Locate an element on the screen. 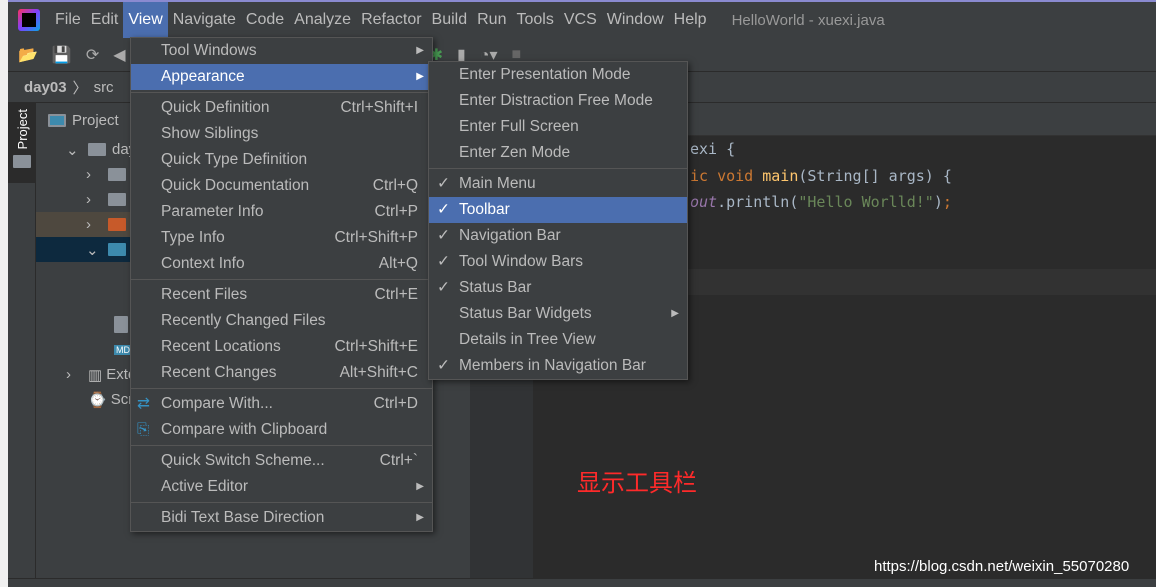 Image resolution: width=1156 pixels, height=587 pixels. menu-item-label: Recently Changed Files is located at coordinates (243, 320).